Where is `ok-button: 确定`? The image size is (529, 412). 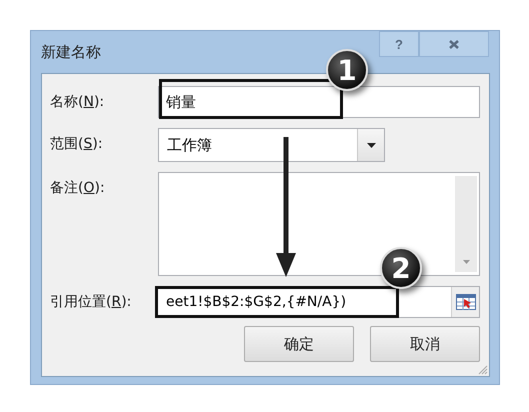
ok-button: 确定 is located at coordinates (299, 344).